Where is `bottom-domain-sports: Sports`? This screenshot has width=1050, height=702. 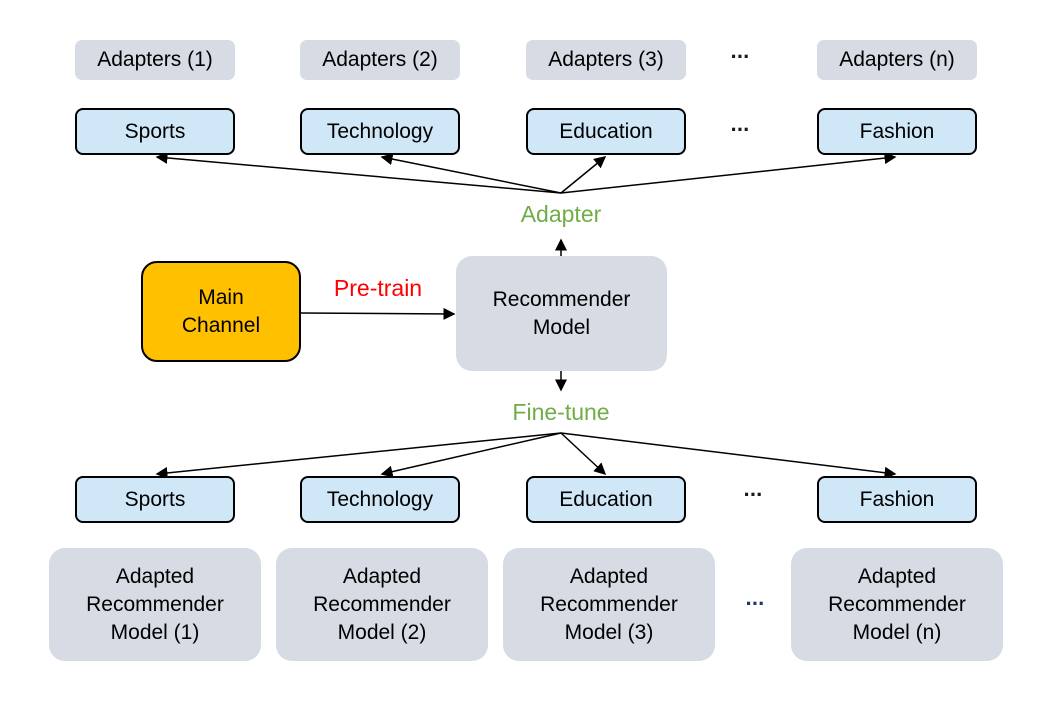
bottom-domain-sports: Sports is located at coordinates (155, 499).